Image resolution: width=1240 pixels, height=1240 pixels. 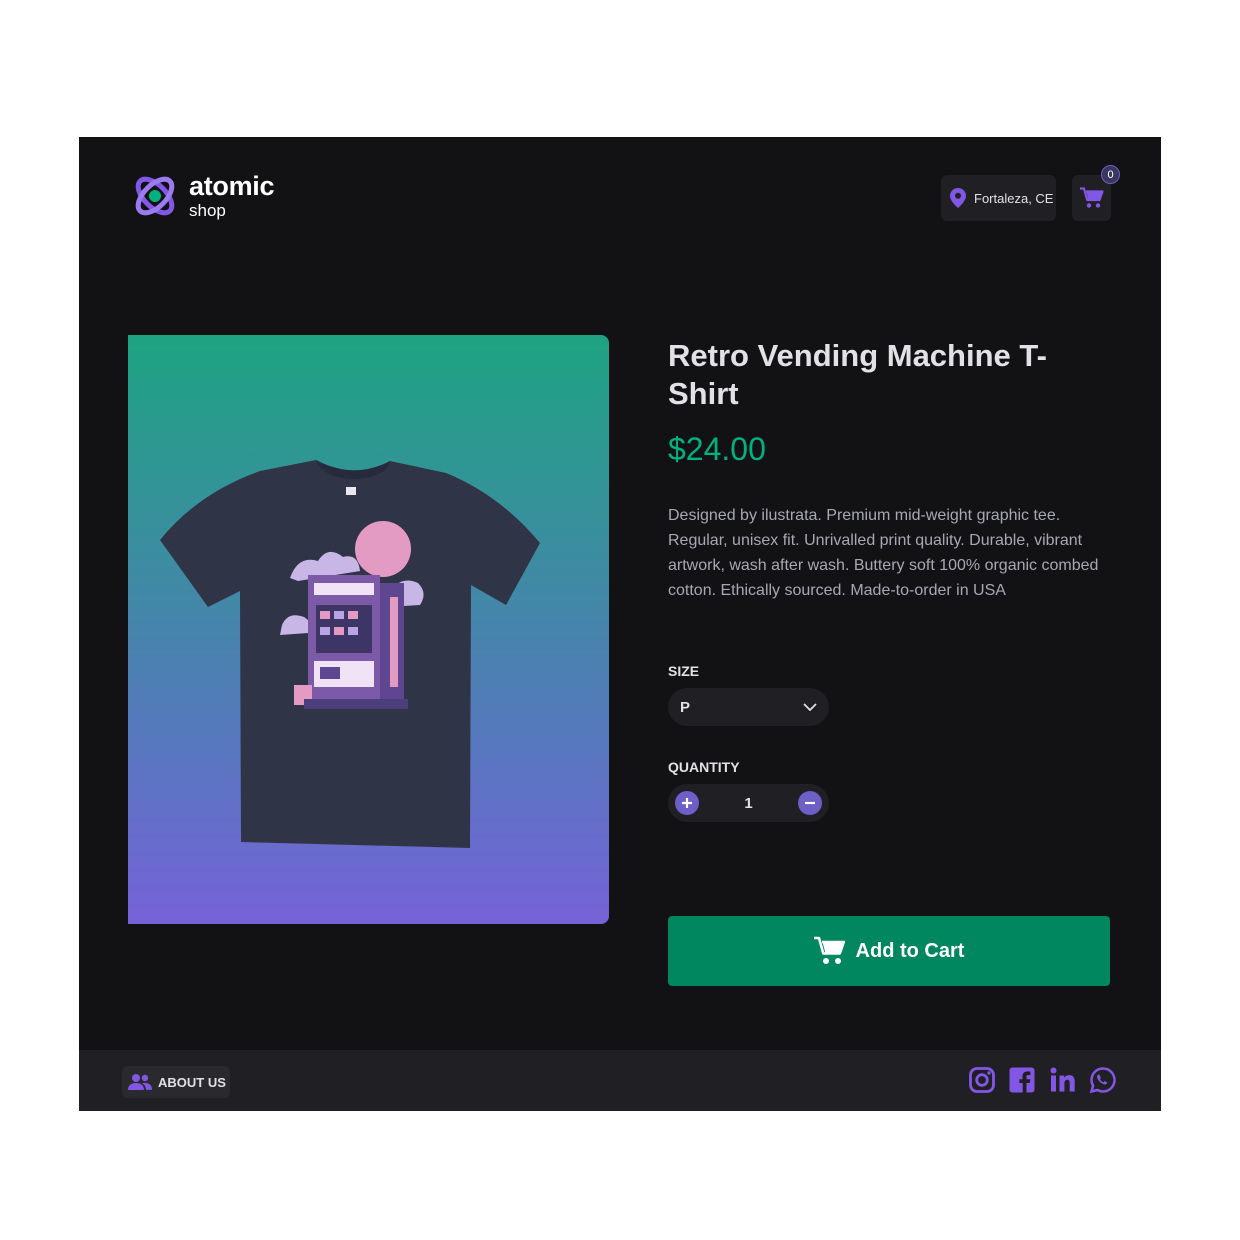 I want to click on cart-count-badge: 0, so click(x=1110, y=174).